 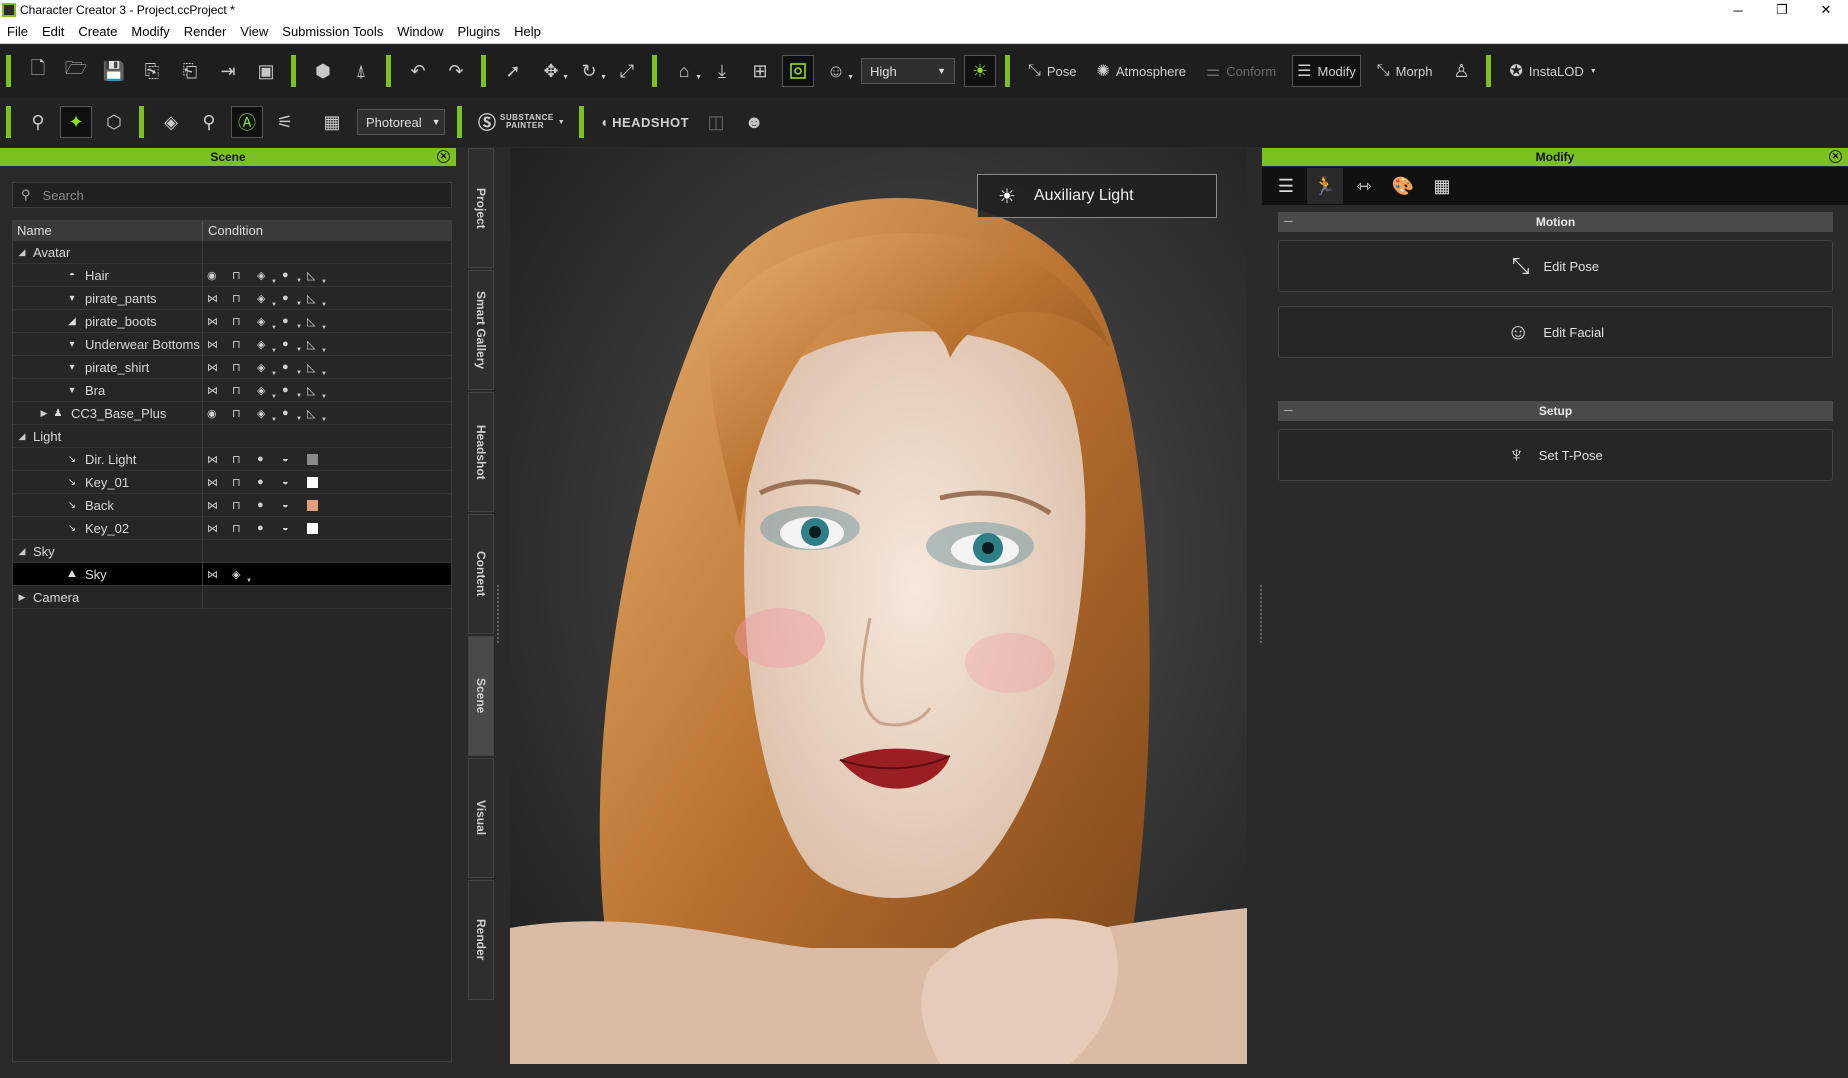 I want to click on texture-checker-icon: ▦, so click(x=1442, y=186).